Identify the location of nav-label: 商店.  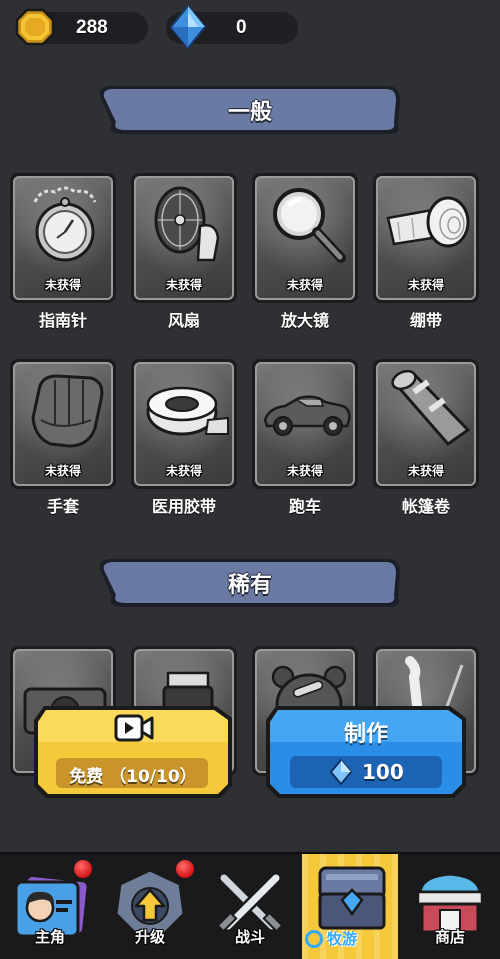
(449, 937).